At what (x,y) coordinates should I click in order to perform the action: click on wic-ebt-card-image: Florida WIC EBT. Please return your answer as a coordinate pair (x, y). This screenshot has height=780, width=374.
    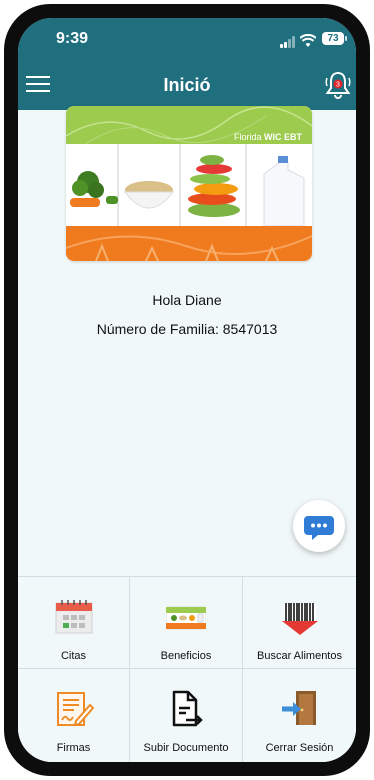
    Looking at the image, I should click on (189, 183).